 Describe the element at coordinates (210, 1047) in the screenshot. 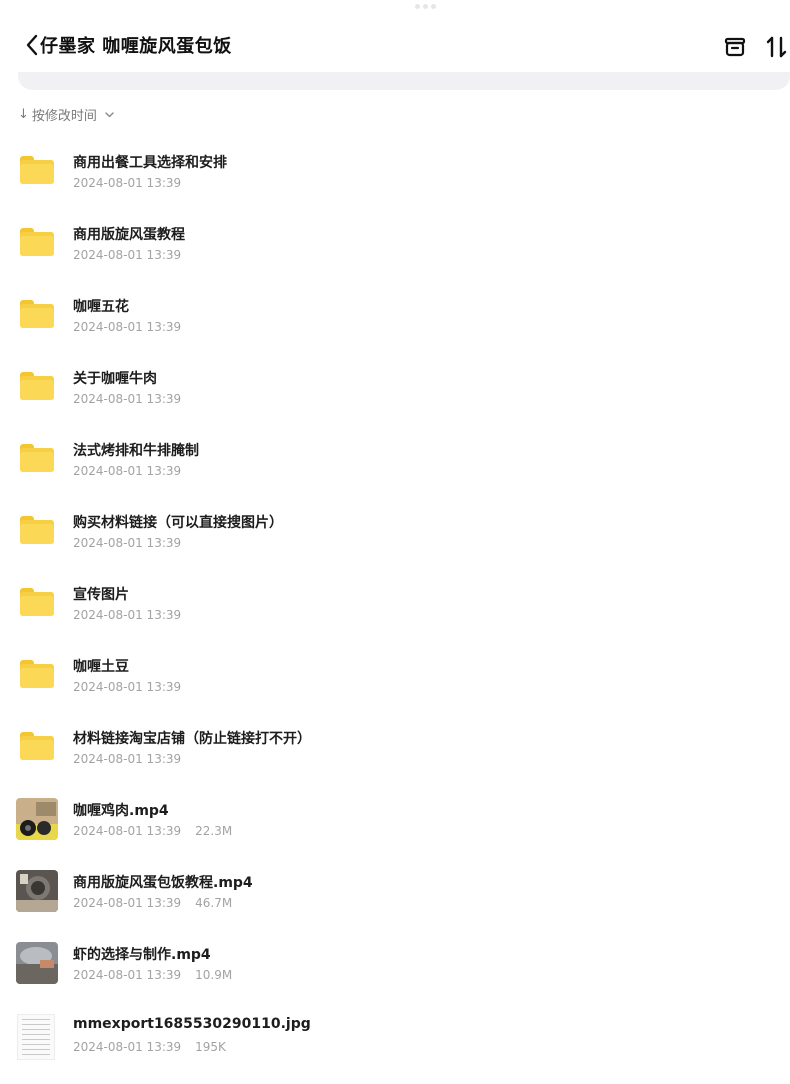

I see `file-size: 195K` at that location.